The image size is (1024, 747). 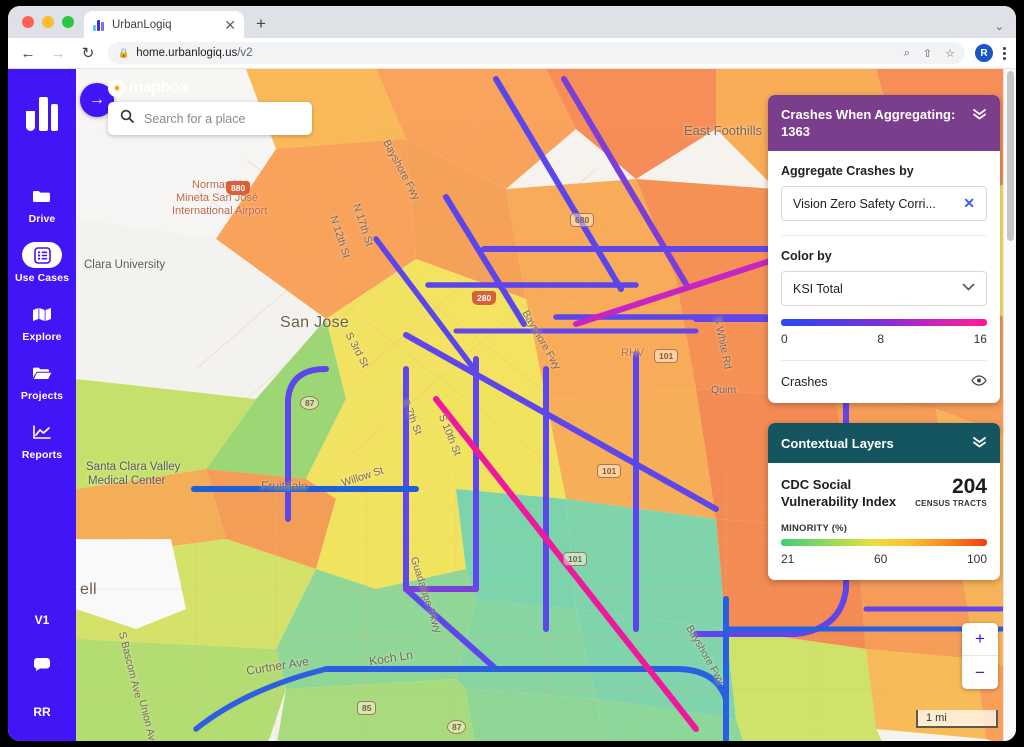 I want to click on sidebar-user-initials: RR, so click(x=41, y=712).